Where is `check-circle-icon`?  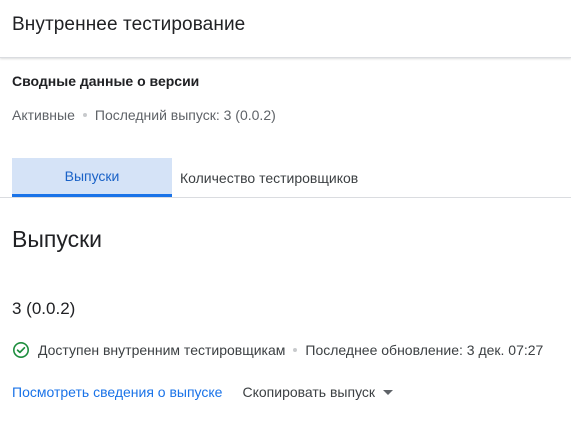
check-circle-icon is located at coordinates (21, 350).